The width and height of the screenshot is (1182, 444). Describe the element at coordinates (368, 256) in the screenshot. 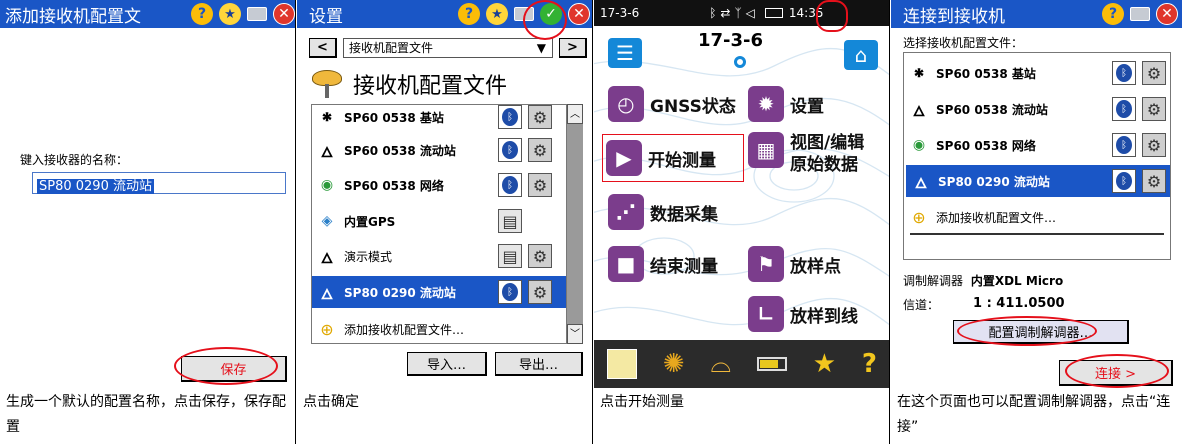

I see `item-label: 演示模式` at that location.